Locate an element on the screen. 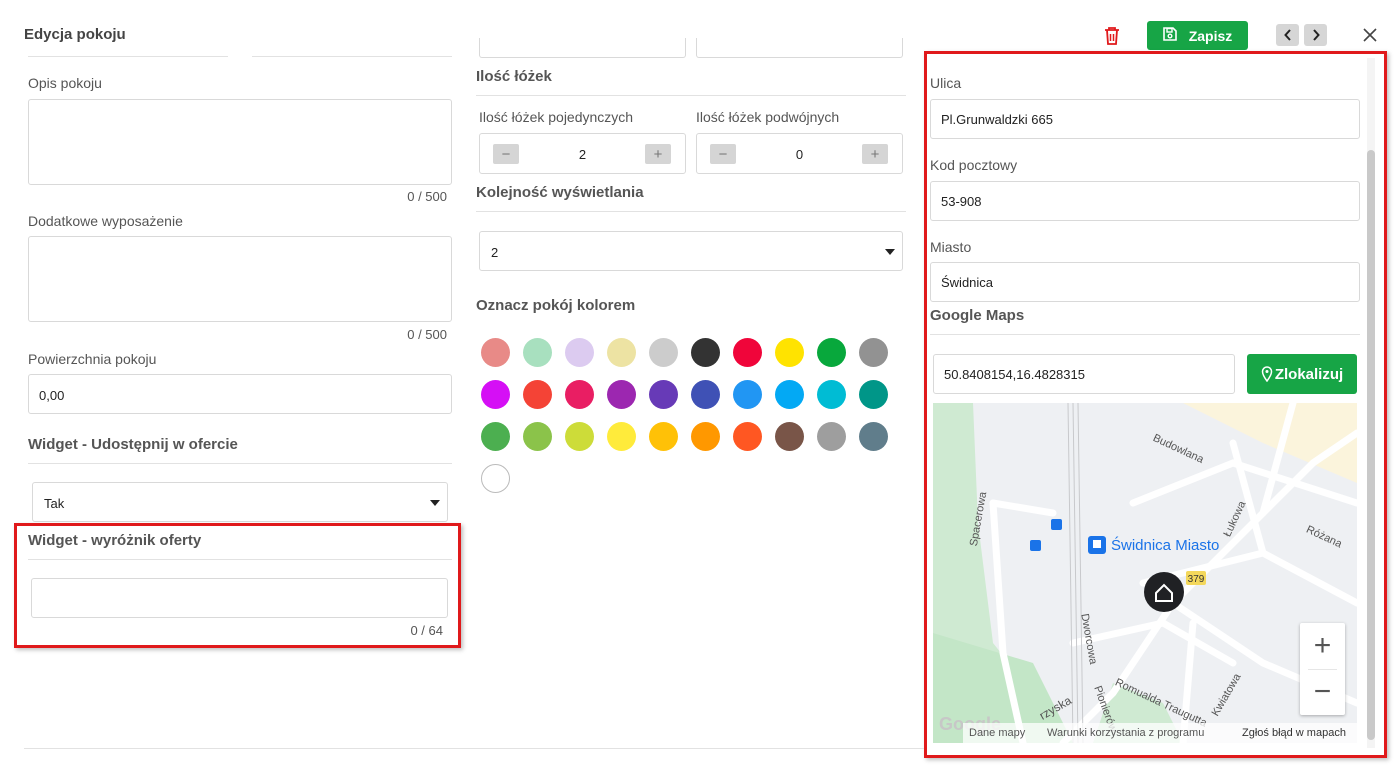  widget-highlight-heading: Widget - wyróżnik oferty is located at coordinates (115, 540).